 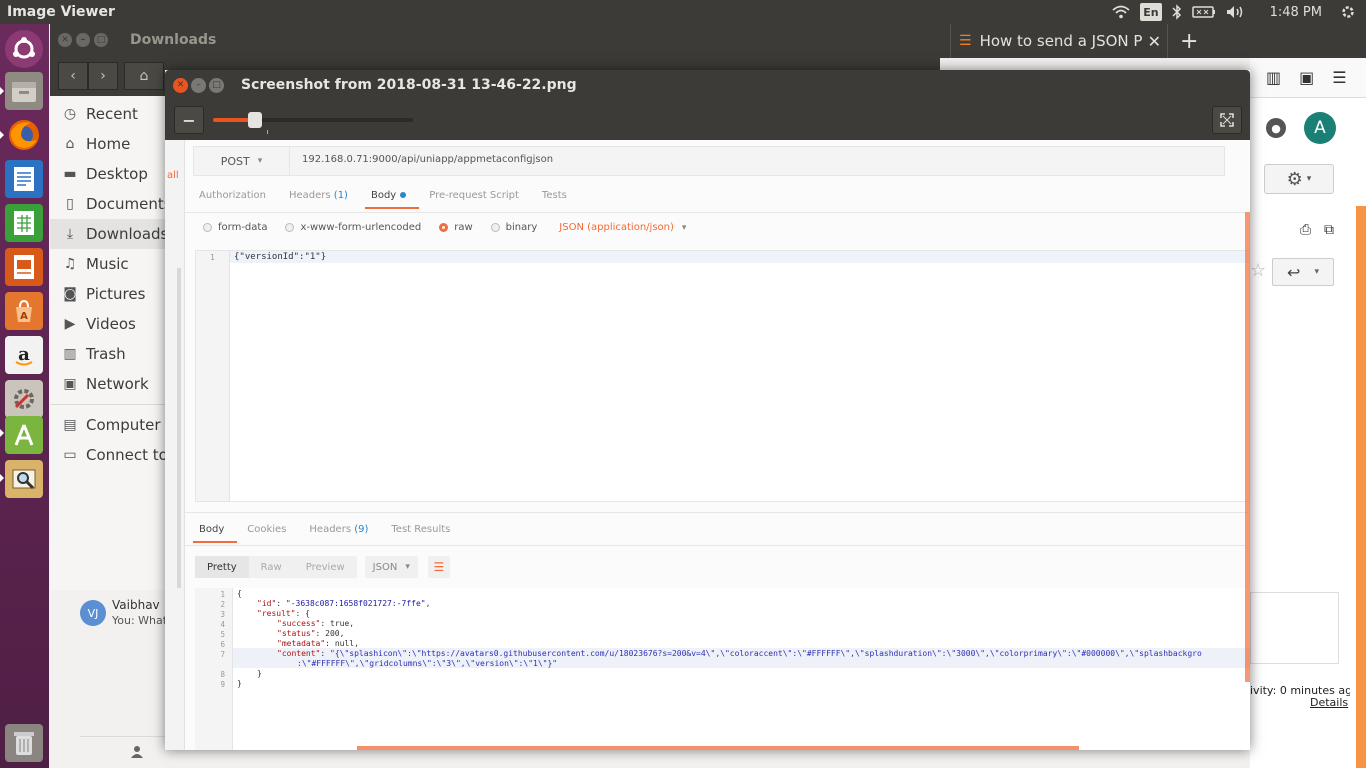 I want to click on sidebar-item-documents: ▯ Documents, so click(x=115, y=204).